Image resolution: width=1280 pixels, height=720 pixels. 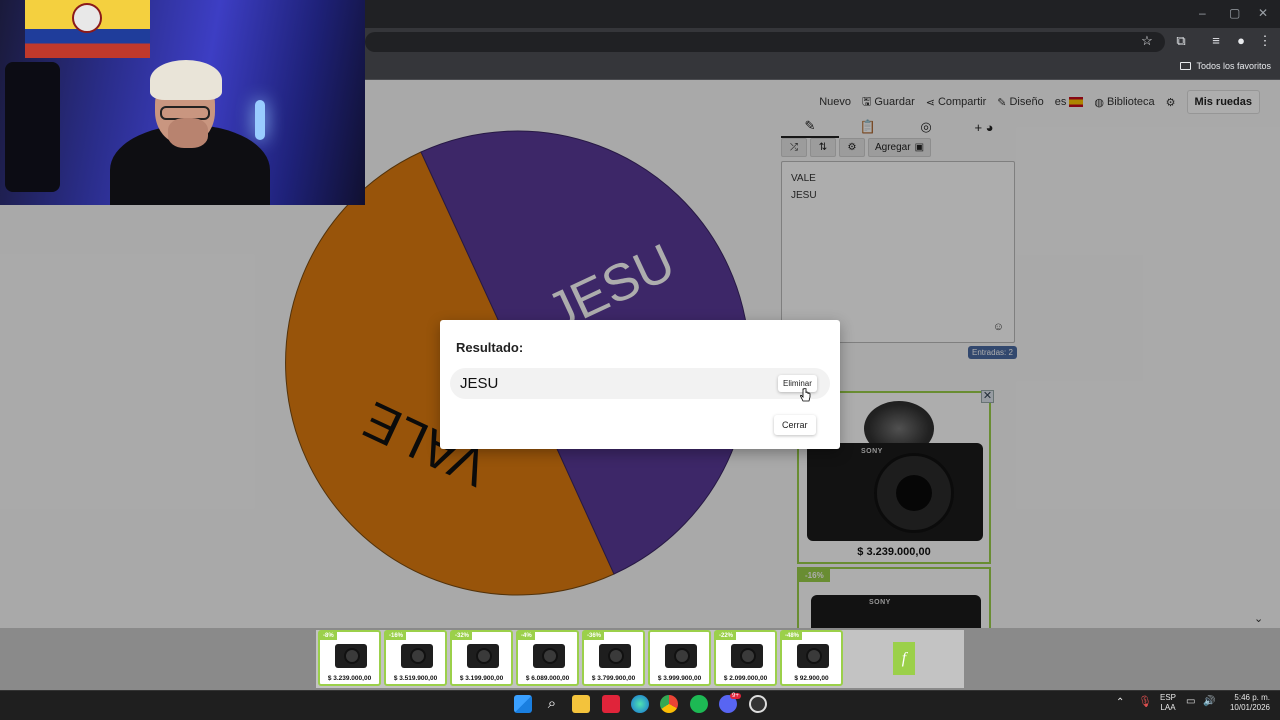 What do you see at coordinates (1216, 40) in the screenshot?
I see `media-icon: ≡` at bounding box center [1216, 40].